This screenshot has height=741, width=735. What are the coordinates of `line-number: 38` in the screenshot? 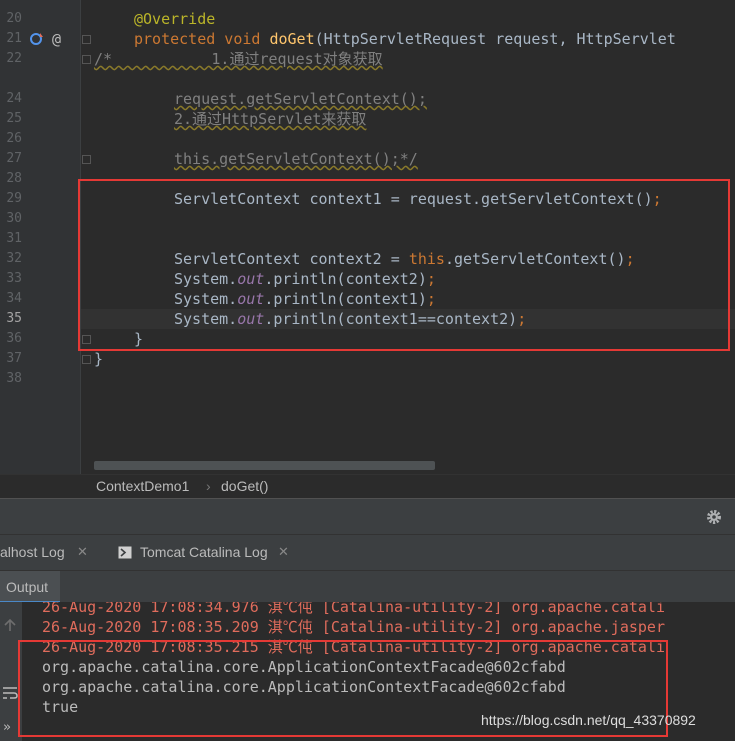 It's located at (14, 378).